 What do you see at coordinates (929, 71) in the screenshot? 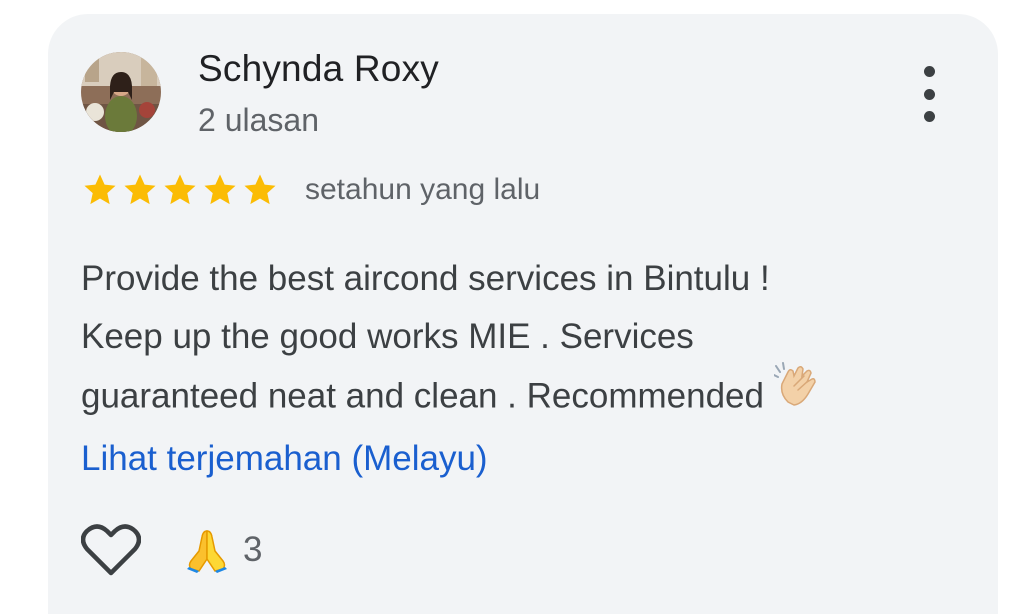
I see `more-vert-icon` at bounding box center [929, 71].